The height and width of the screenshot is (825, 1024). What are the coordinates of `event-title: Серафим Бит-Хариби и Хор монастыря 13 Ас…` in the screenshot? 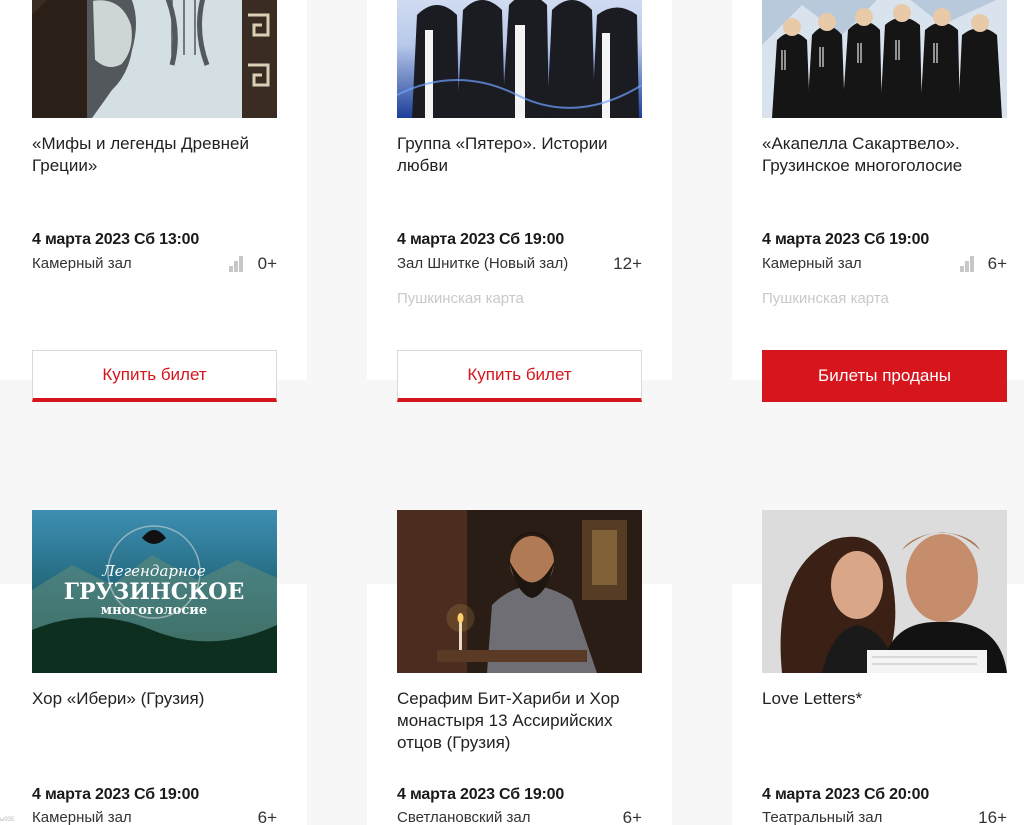 It's located at (519, 721).